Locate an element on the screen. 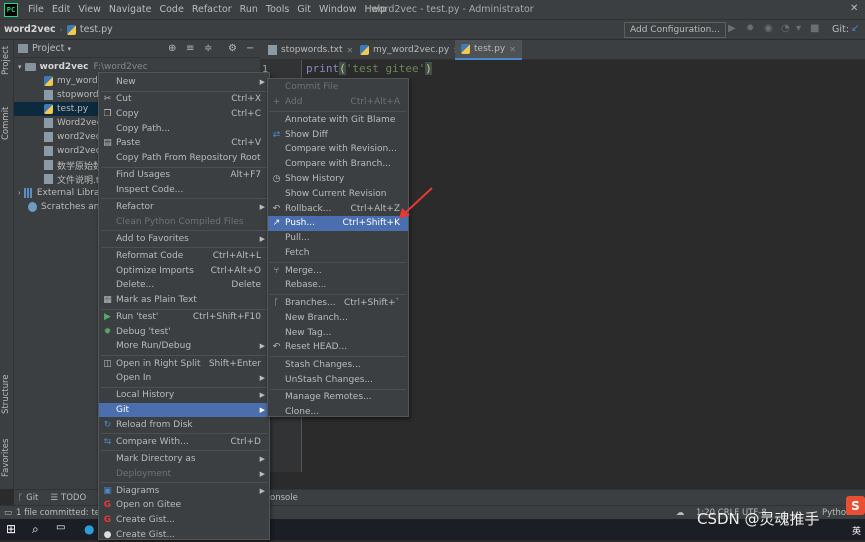 The height and width of the screenshot is (542, 865). tab-test-py: test.py ✕ is located at coordinates (488, 50).